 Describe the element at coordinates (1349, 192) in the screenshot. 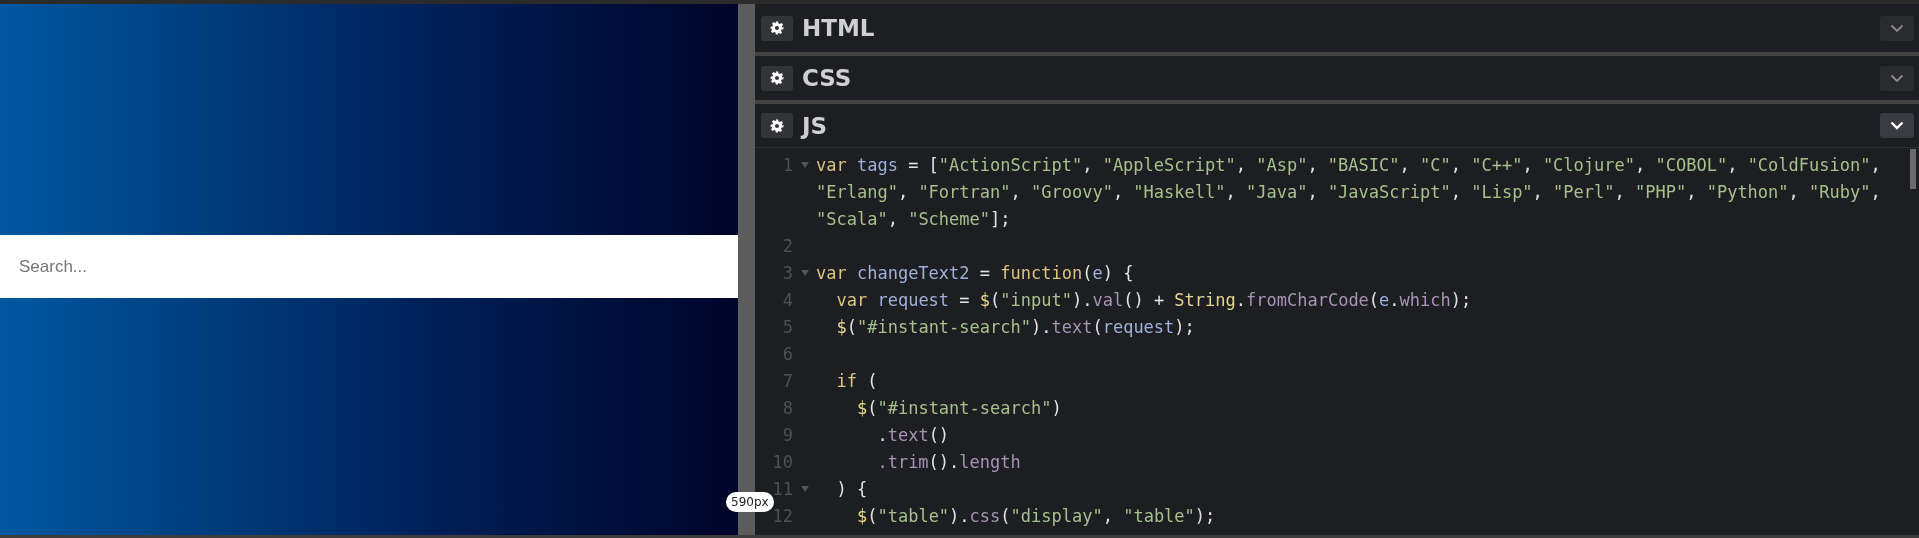

I see `code-line: var tags = ["ActionScript", "AppleScript", "Asp", "BASIC", "C", "C++", "Clojure", "COBOL", "ColdFusion", "Erlang", "Fortran", "Groovy", "Haskell", "Java", "JavaScript", "Lisp", "Perl", "PHP", "Python", "Ruby", "Scala", "Scheme"];` at that location.